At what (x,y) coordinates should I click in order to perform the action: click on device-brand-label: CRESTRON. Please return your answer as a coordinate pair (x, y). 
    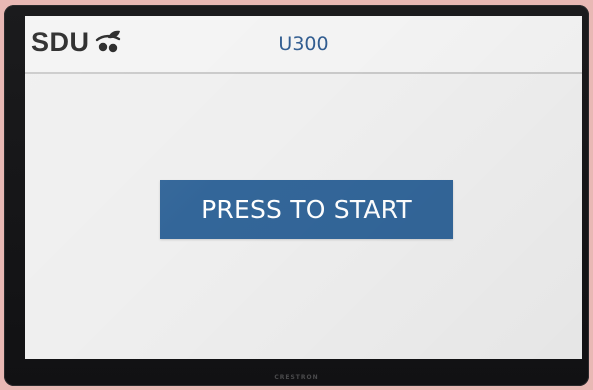
    Looking at the image, I should click on (296, 377).